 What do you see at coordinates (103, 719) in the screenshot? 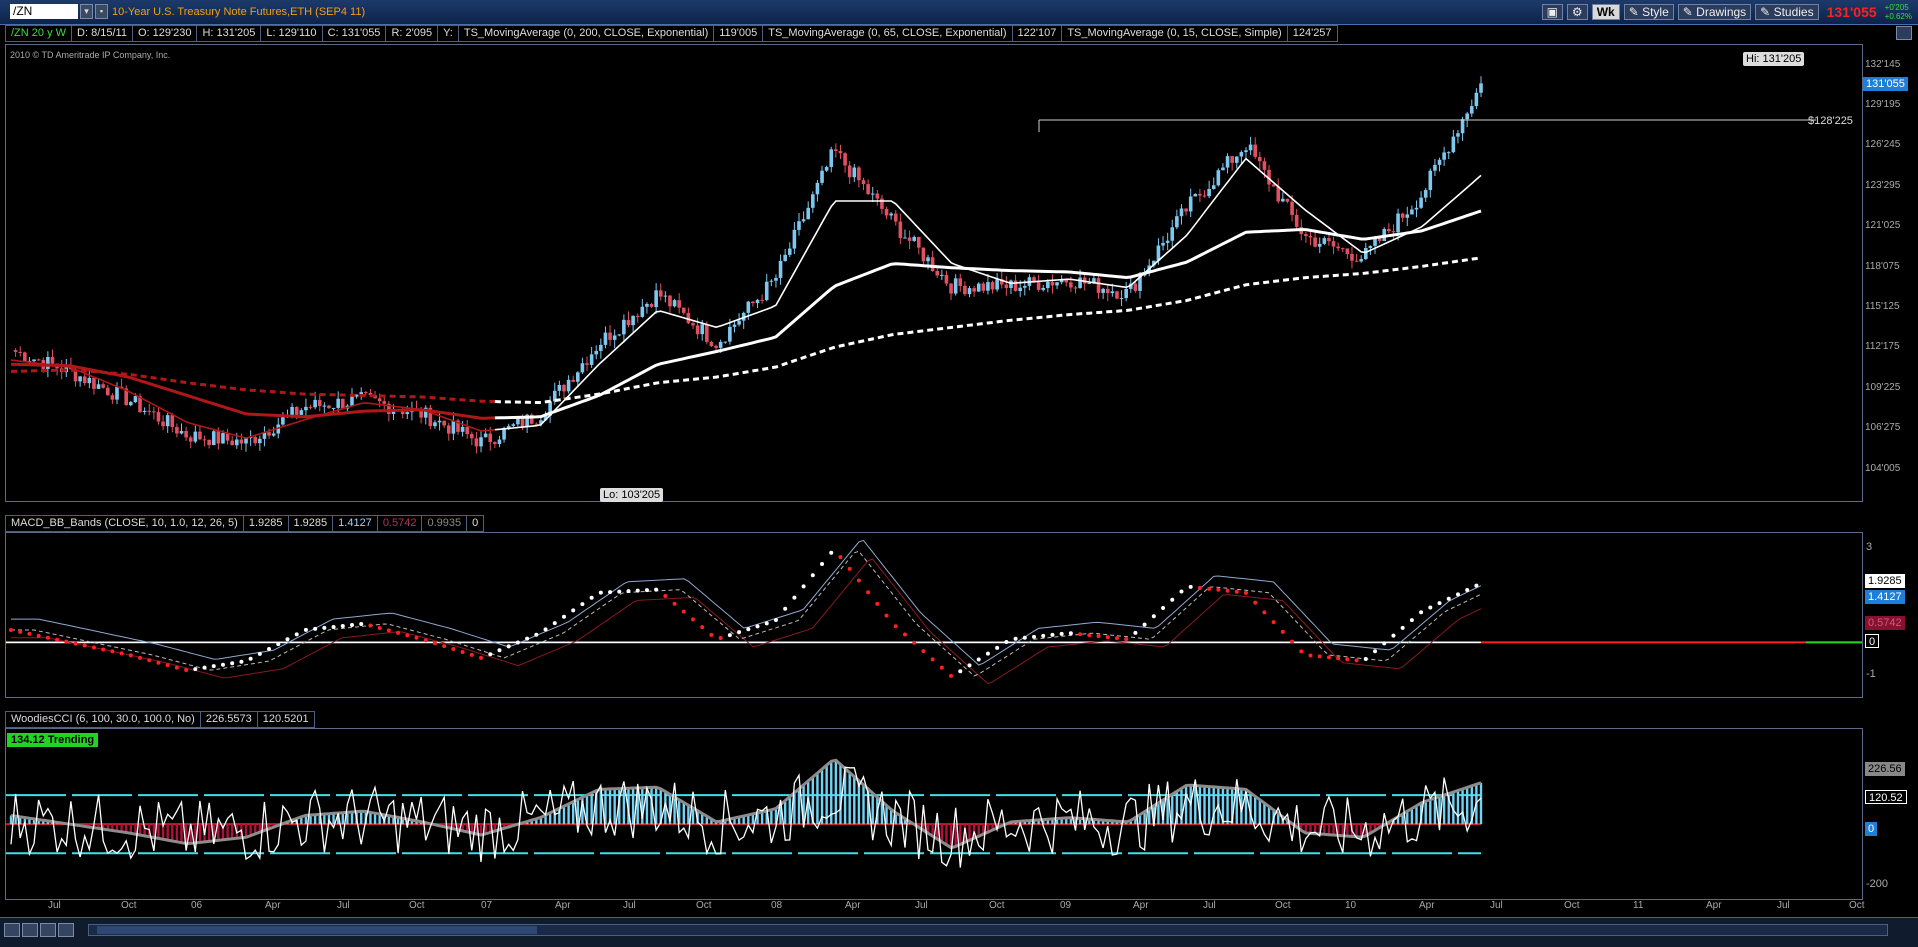
I see `cci-study-label: WoodiesCCI (6, 100, 30.0, 100.0, No)` at bounding box center [103, 719].